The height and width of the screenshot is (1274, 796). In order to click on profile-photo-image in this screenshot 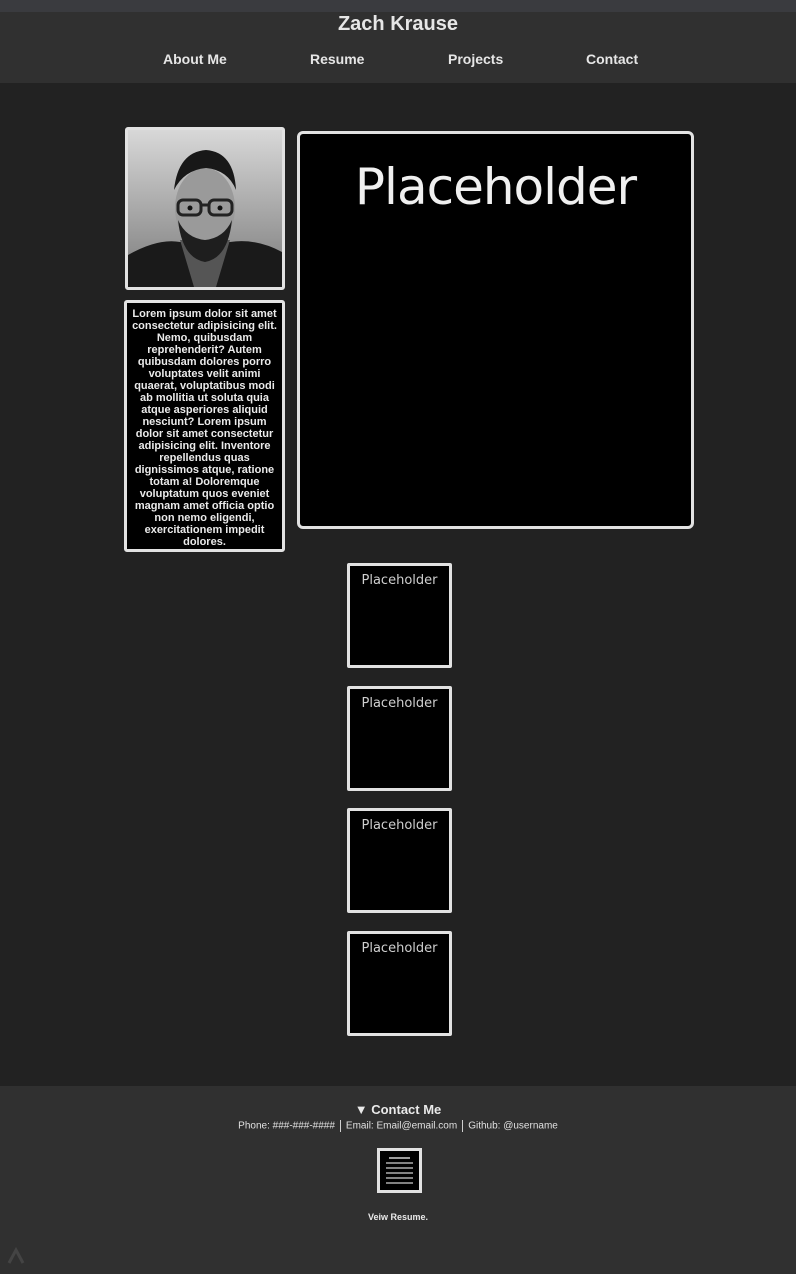, I will do `click(205, 208)`.